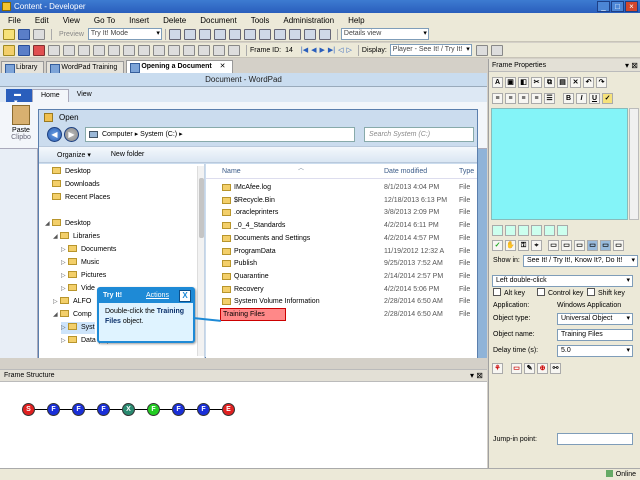  I want to click on nav-item: ▷ Syst, so click(78, 328).